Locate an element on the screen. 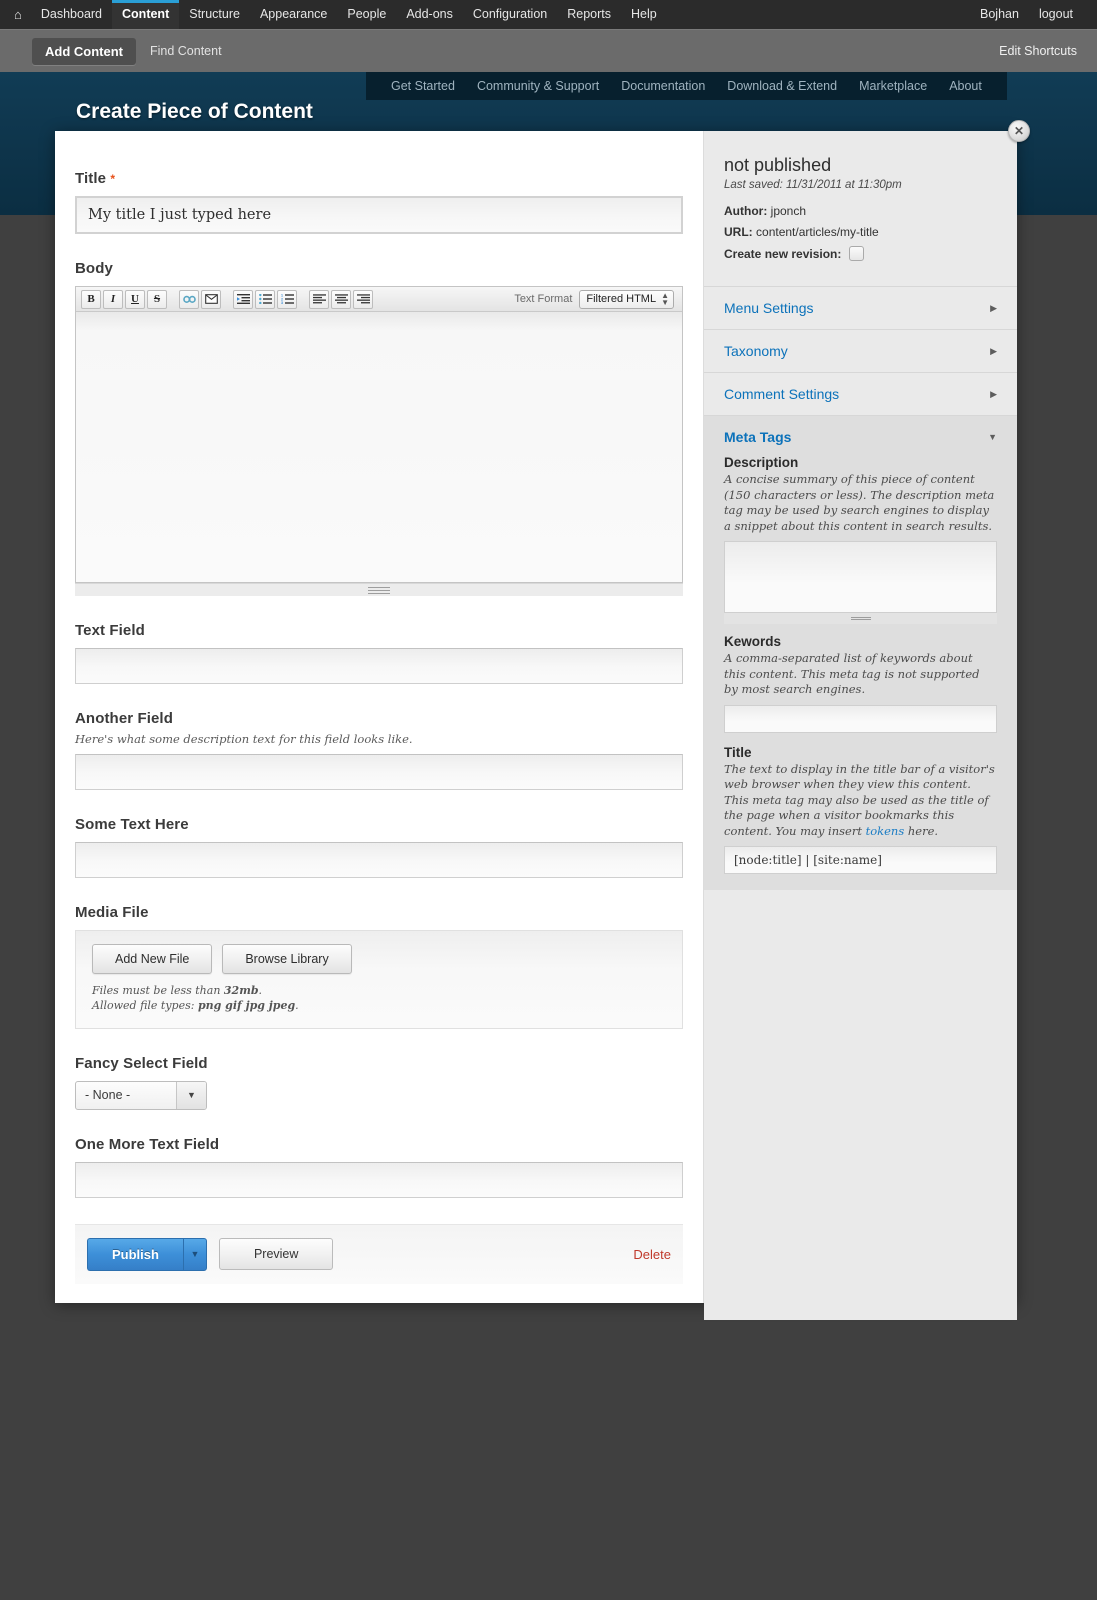  page-title: Create Piece of Content is located at coordinates (194, 111).